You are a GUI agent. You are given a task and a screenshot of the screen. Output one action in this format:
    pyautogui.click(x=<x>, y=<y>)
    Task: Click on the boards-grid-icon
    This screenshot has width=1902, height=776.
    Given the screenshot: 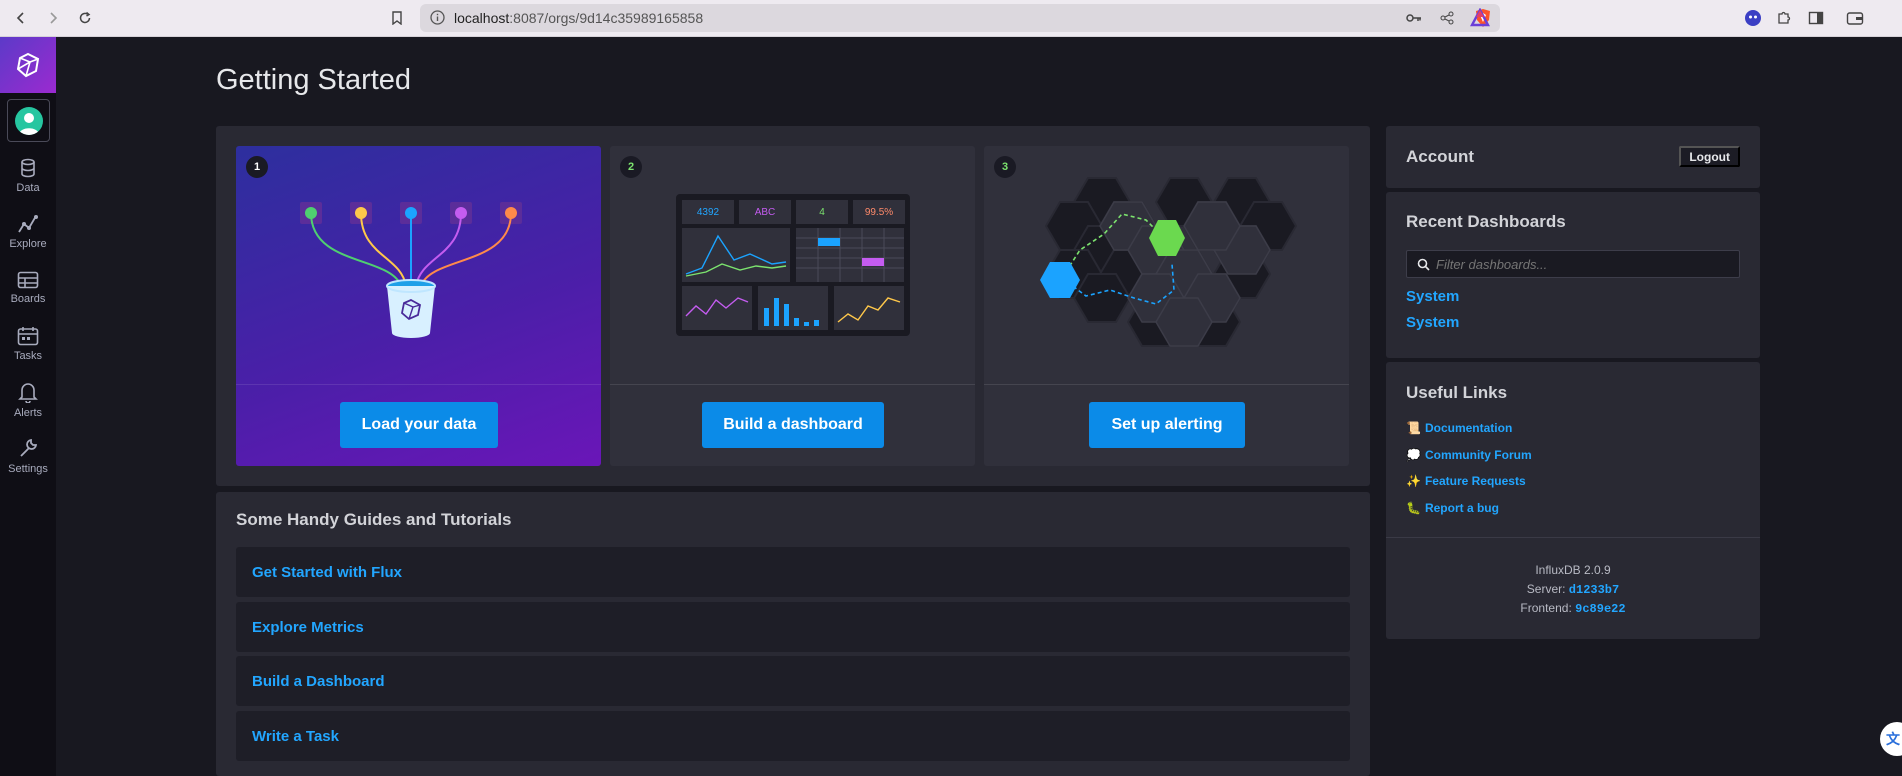 What is the action you would take?
    pyautogui.click(x=28, y=280)
    